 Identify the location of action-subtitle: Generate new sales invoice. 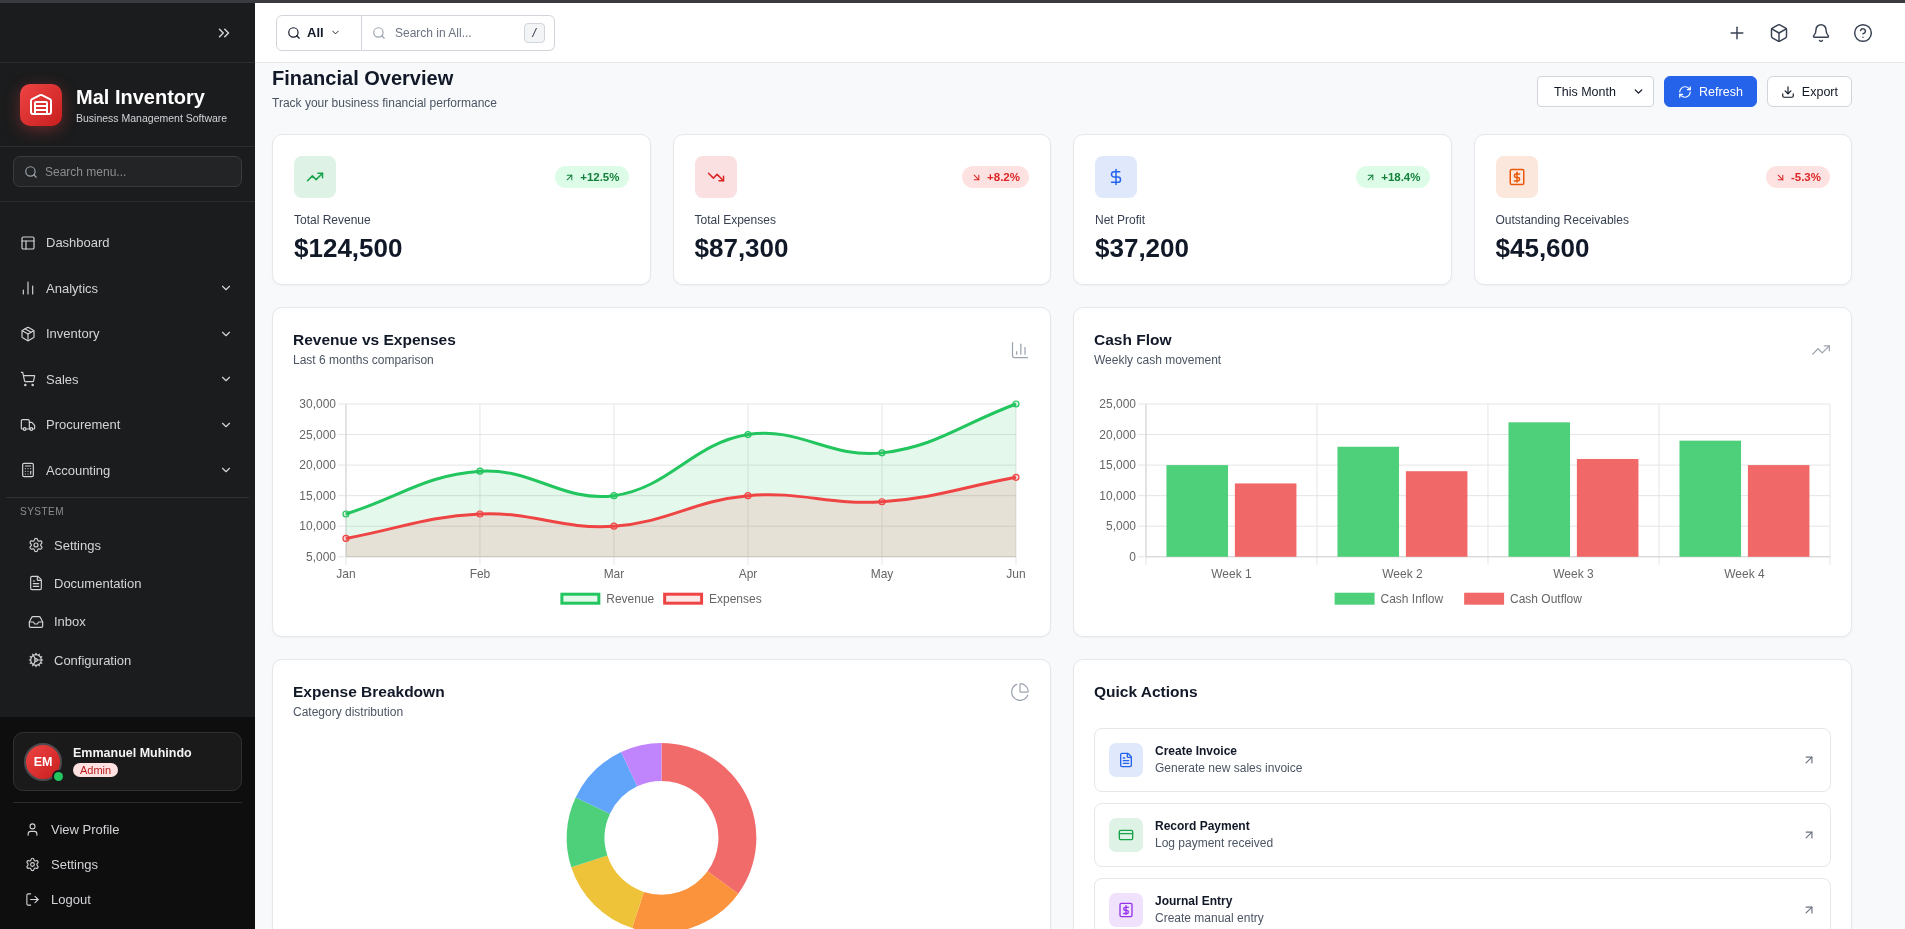
(1229, 768).